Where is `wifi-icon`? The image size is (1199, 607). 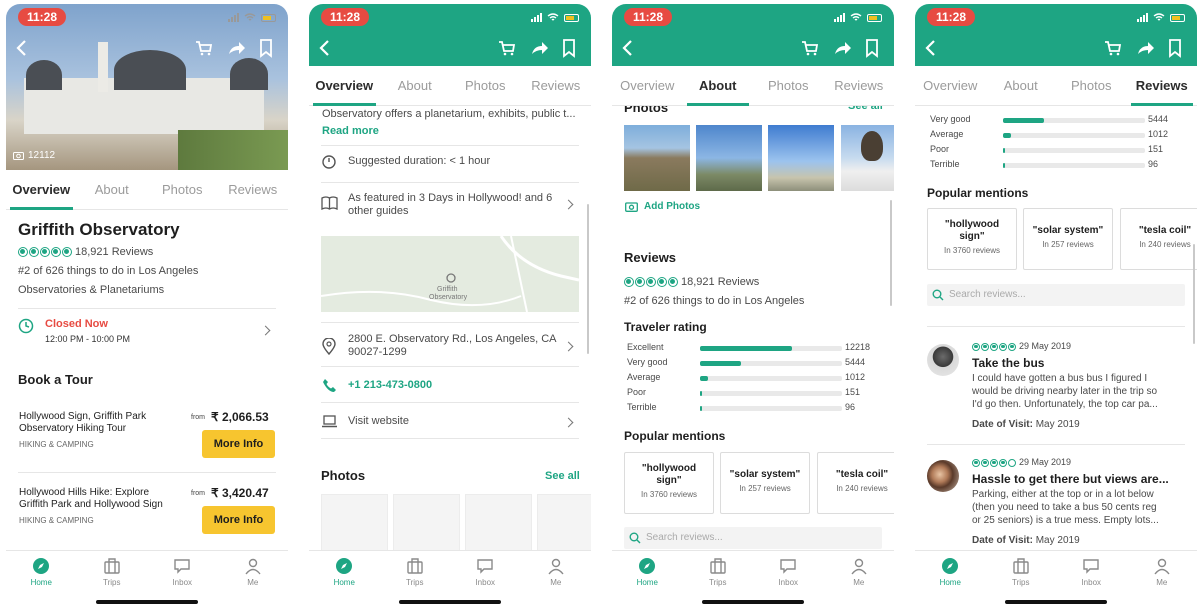
wifi-icon is located at coordinates (250, 17).